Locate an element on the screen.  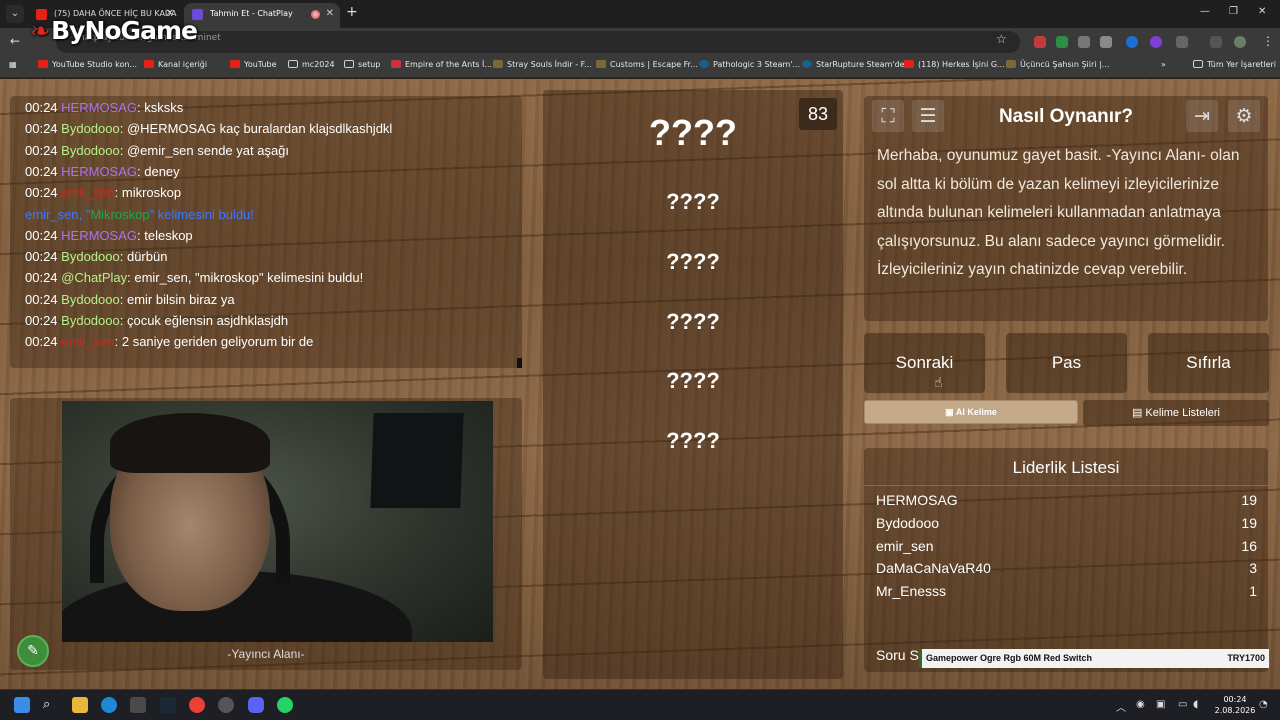
system-clock: 00:24 2.08.2026 is located at coordinates (1235, 705).